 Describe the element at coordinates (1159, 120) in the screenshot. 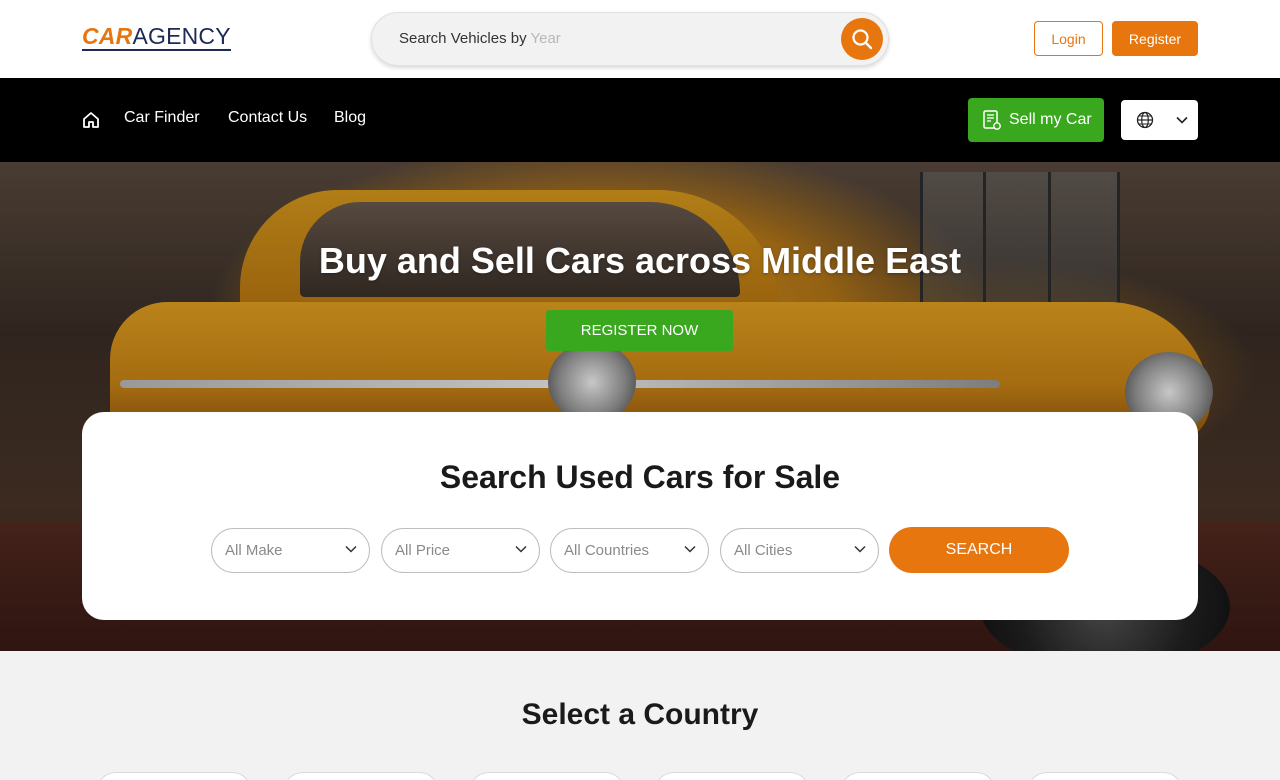

I see `language-selector` at that location.